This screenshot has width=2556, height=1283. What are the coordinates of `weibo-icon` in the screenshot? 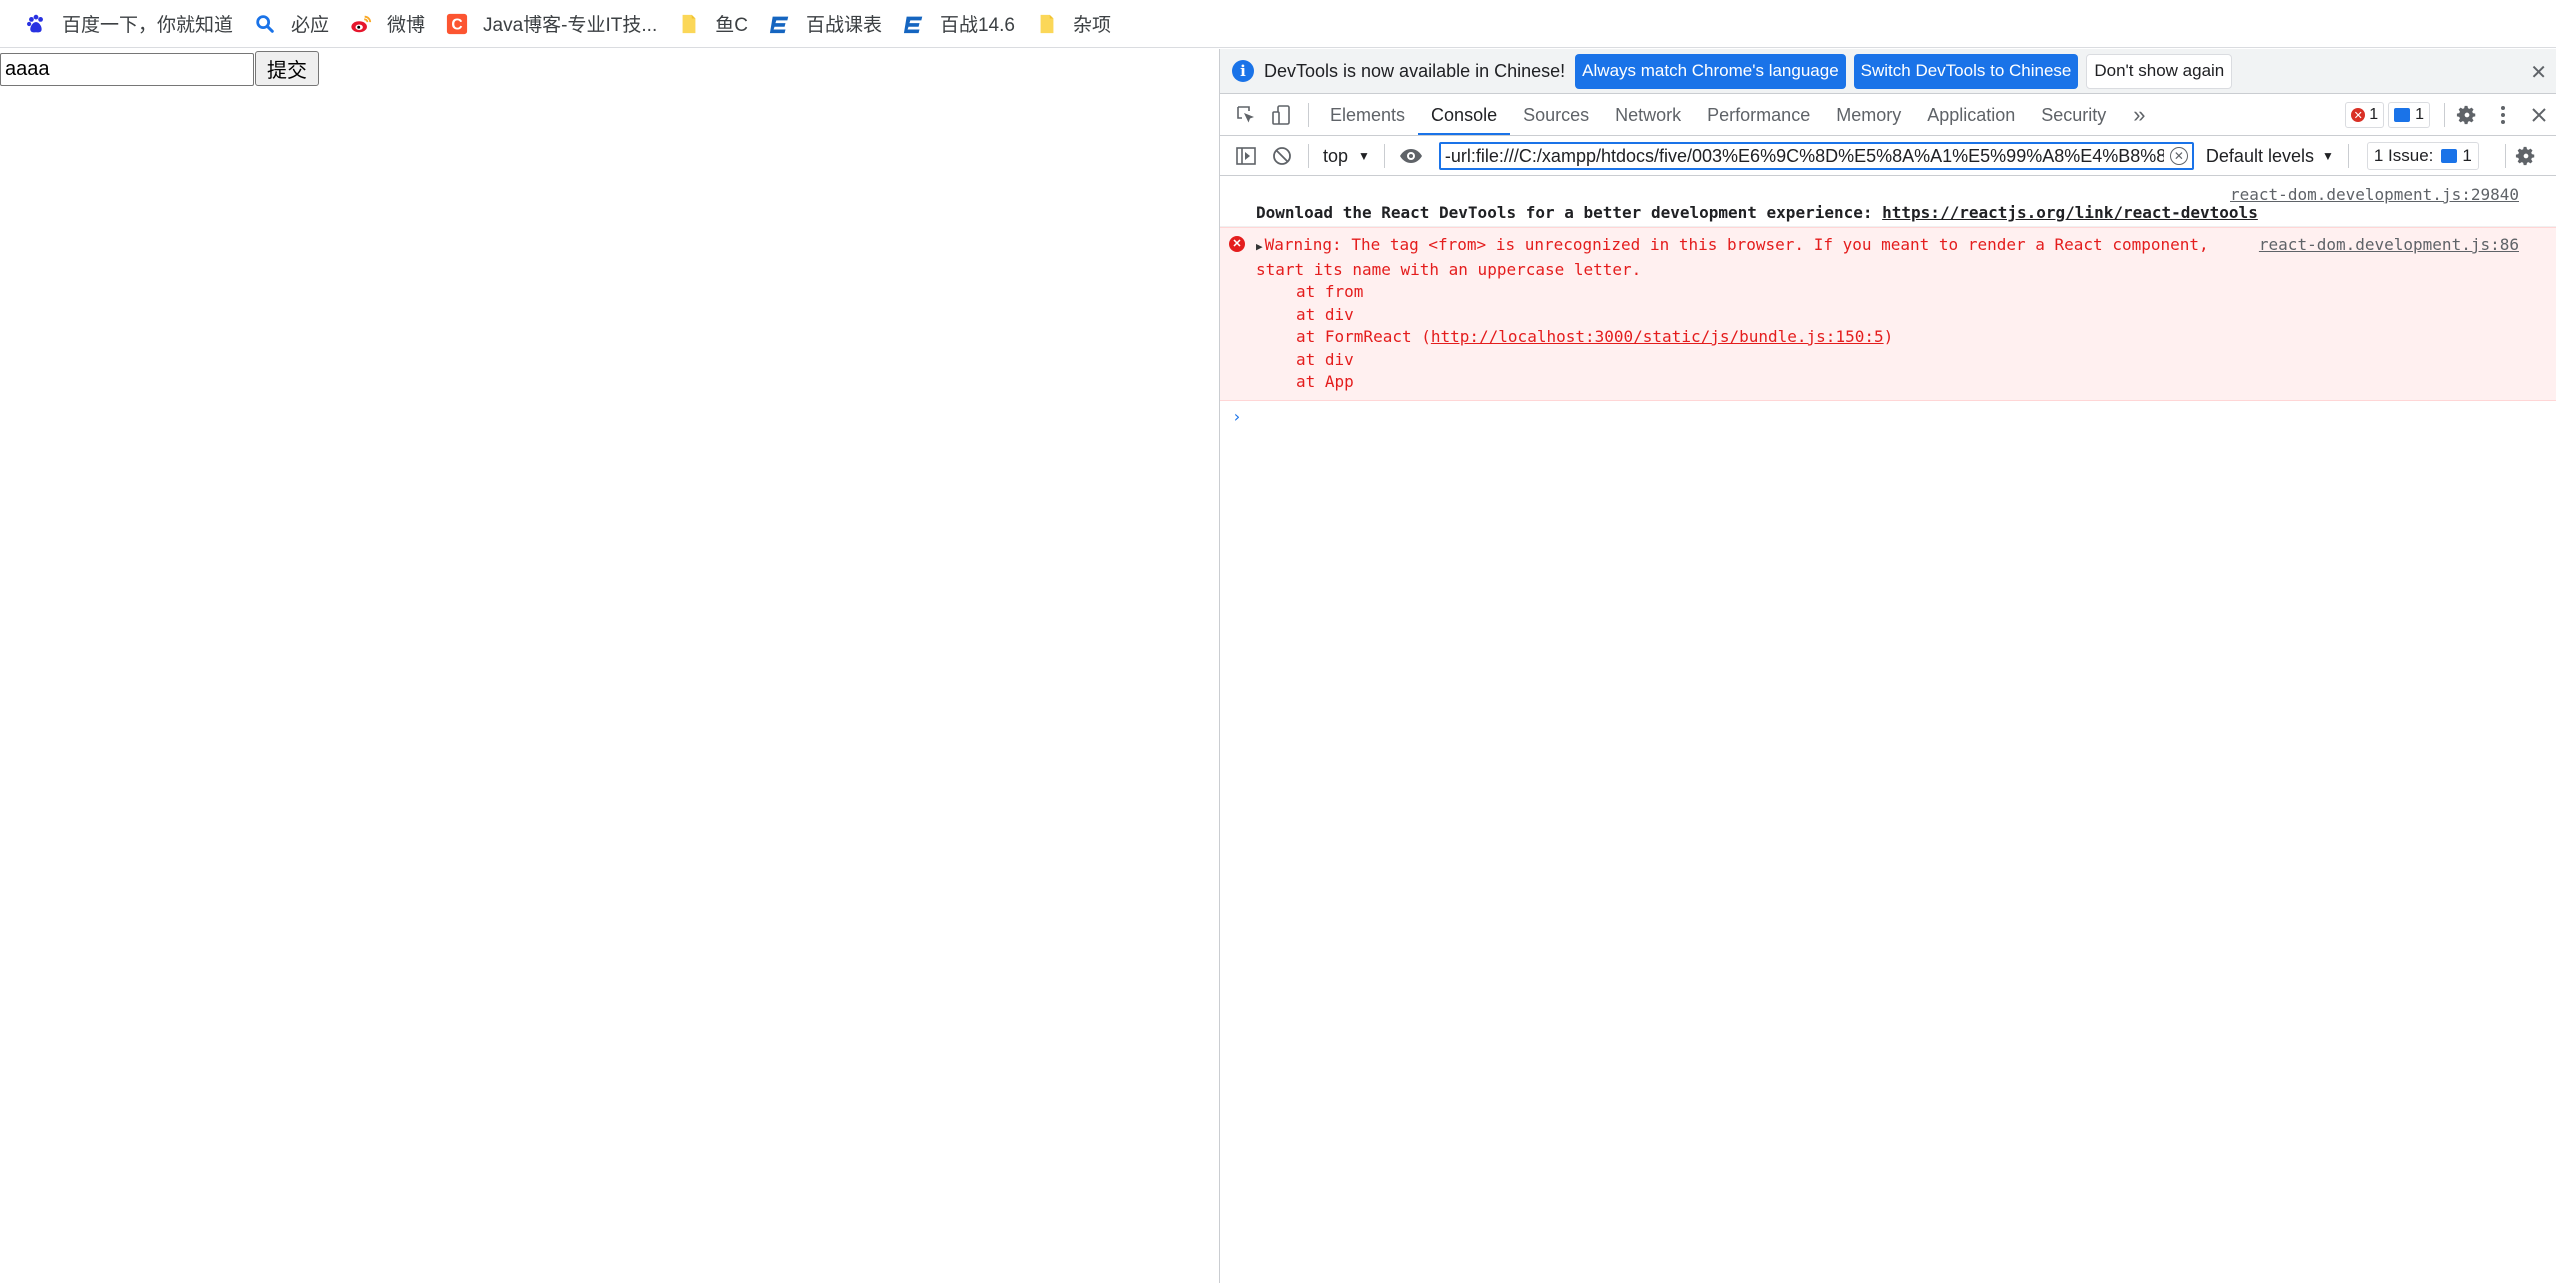 It's located at (361, 24).